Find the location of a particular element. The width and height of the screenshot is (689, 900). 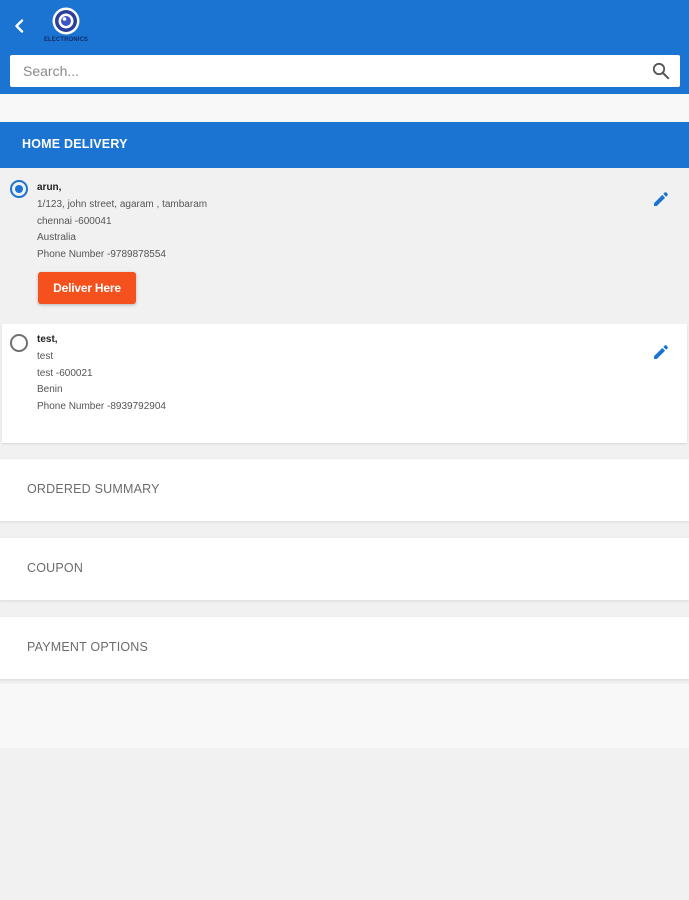

brand-logo: ELECTRONICS is located at coordinates (66, 28).